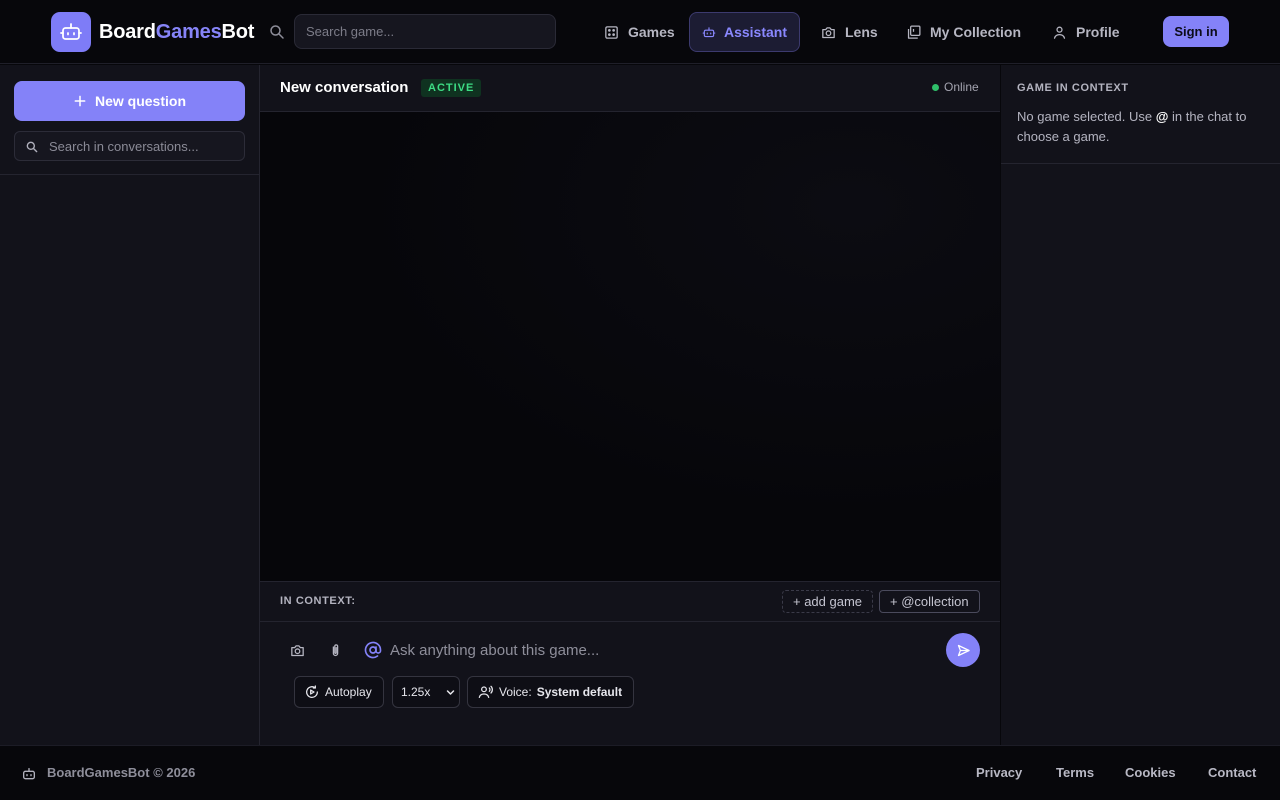 The image size is (1280, 800). I want to click on attach-button, so click(335, 650).